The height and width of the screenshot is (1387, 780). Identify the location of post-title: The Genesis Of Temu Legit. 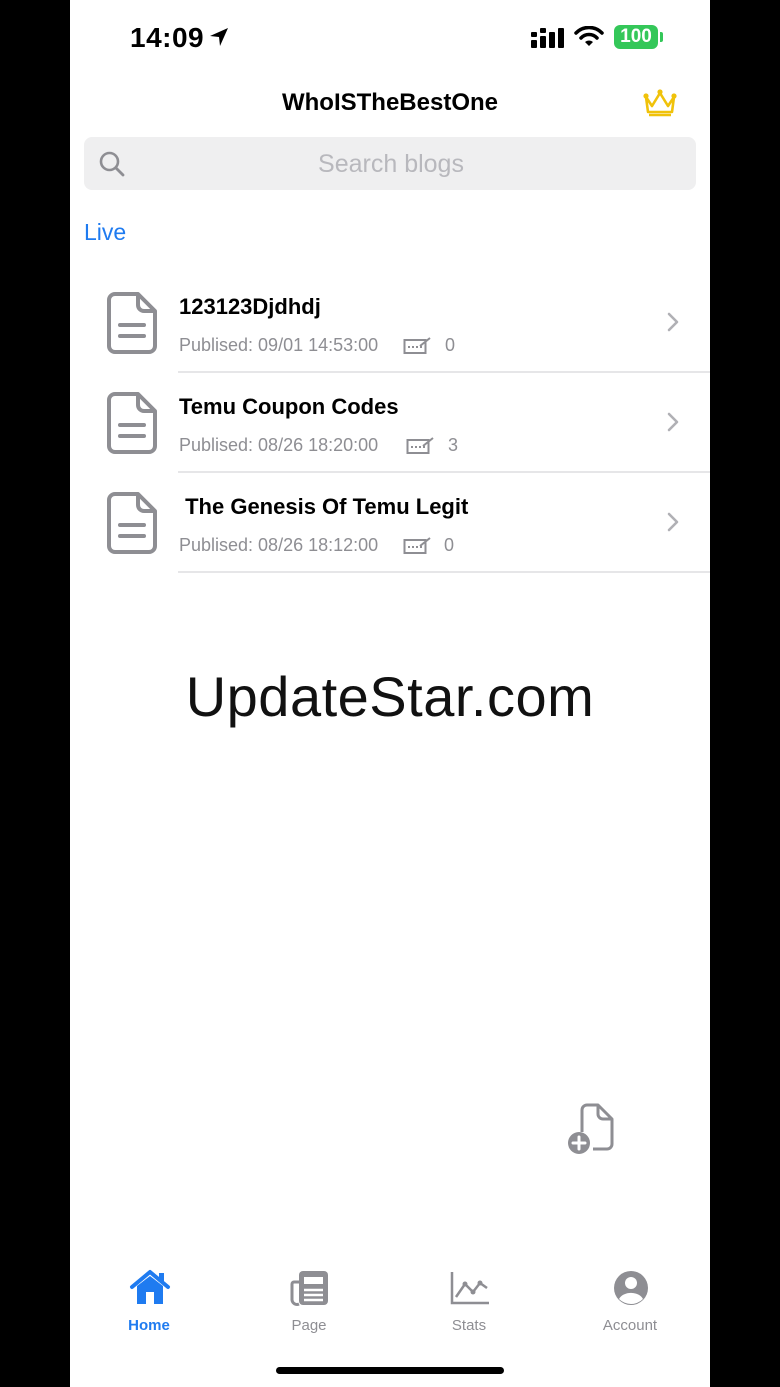
(324, 506).